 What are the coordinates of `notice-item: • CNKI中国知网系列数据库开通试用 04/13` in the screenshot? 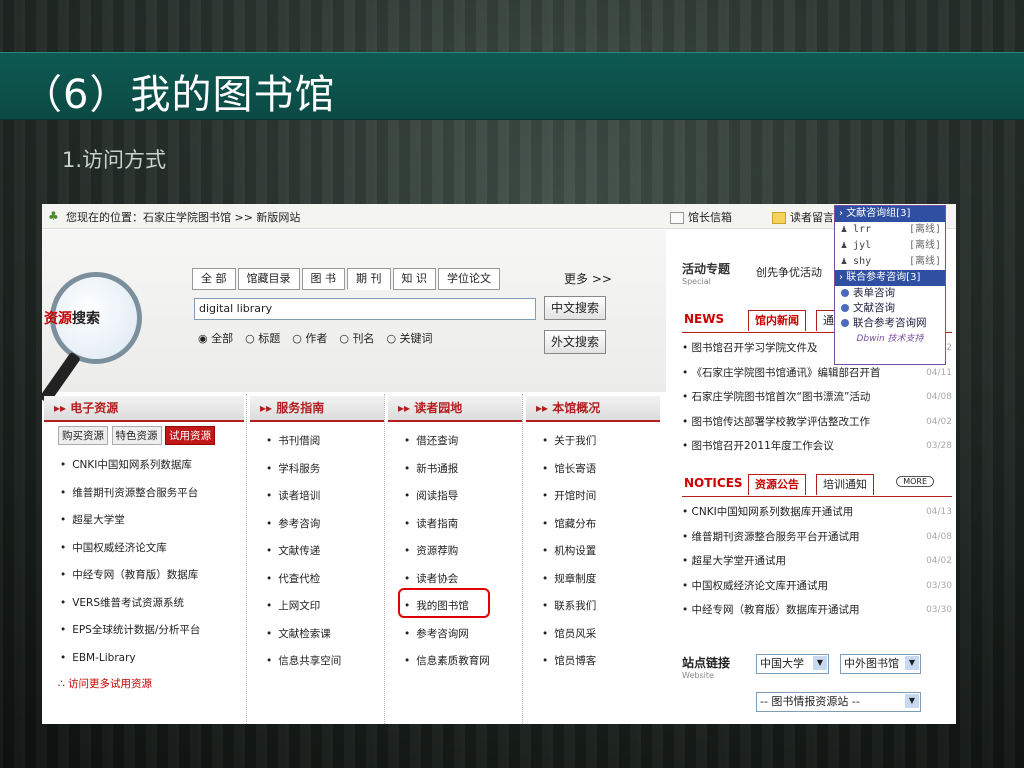 It's located at (819, 512).